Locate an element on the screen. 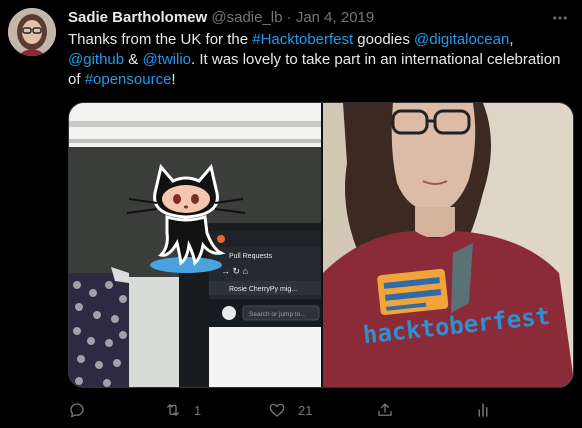  analytics-button is located at coordinates (483, 410).